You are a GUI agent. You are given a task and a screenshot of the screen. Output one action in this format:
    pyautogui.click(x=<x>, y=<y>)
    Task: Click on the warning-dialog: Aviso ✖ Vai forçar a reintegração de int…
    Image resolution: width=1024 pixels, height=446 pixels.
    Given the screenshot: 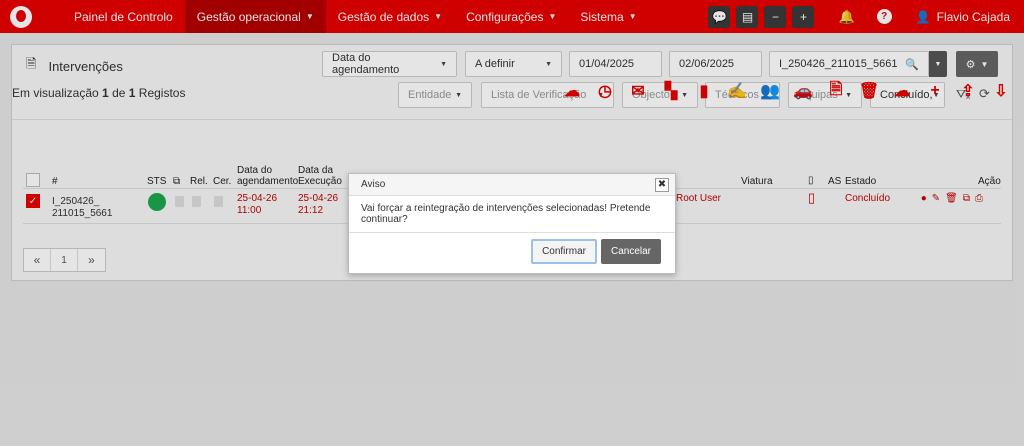 What is the action you would take?
    pyautogui.click(x=512, y=223)
    